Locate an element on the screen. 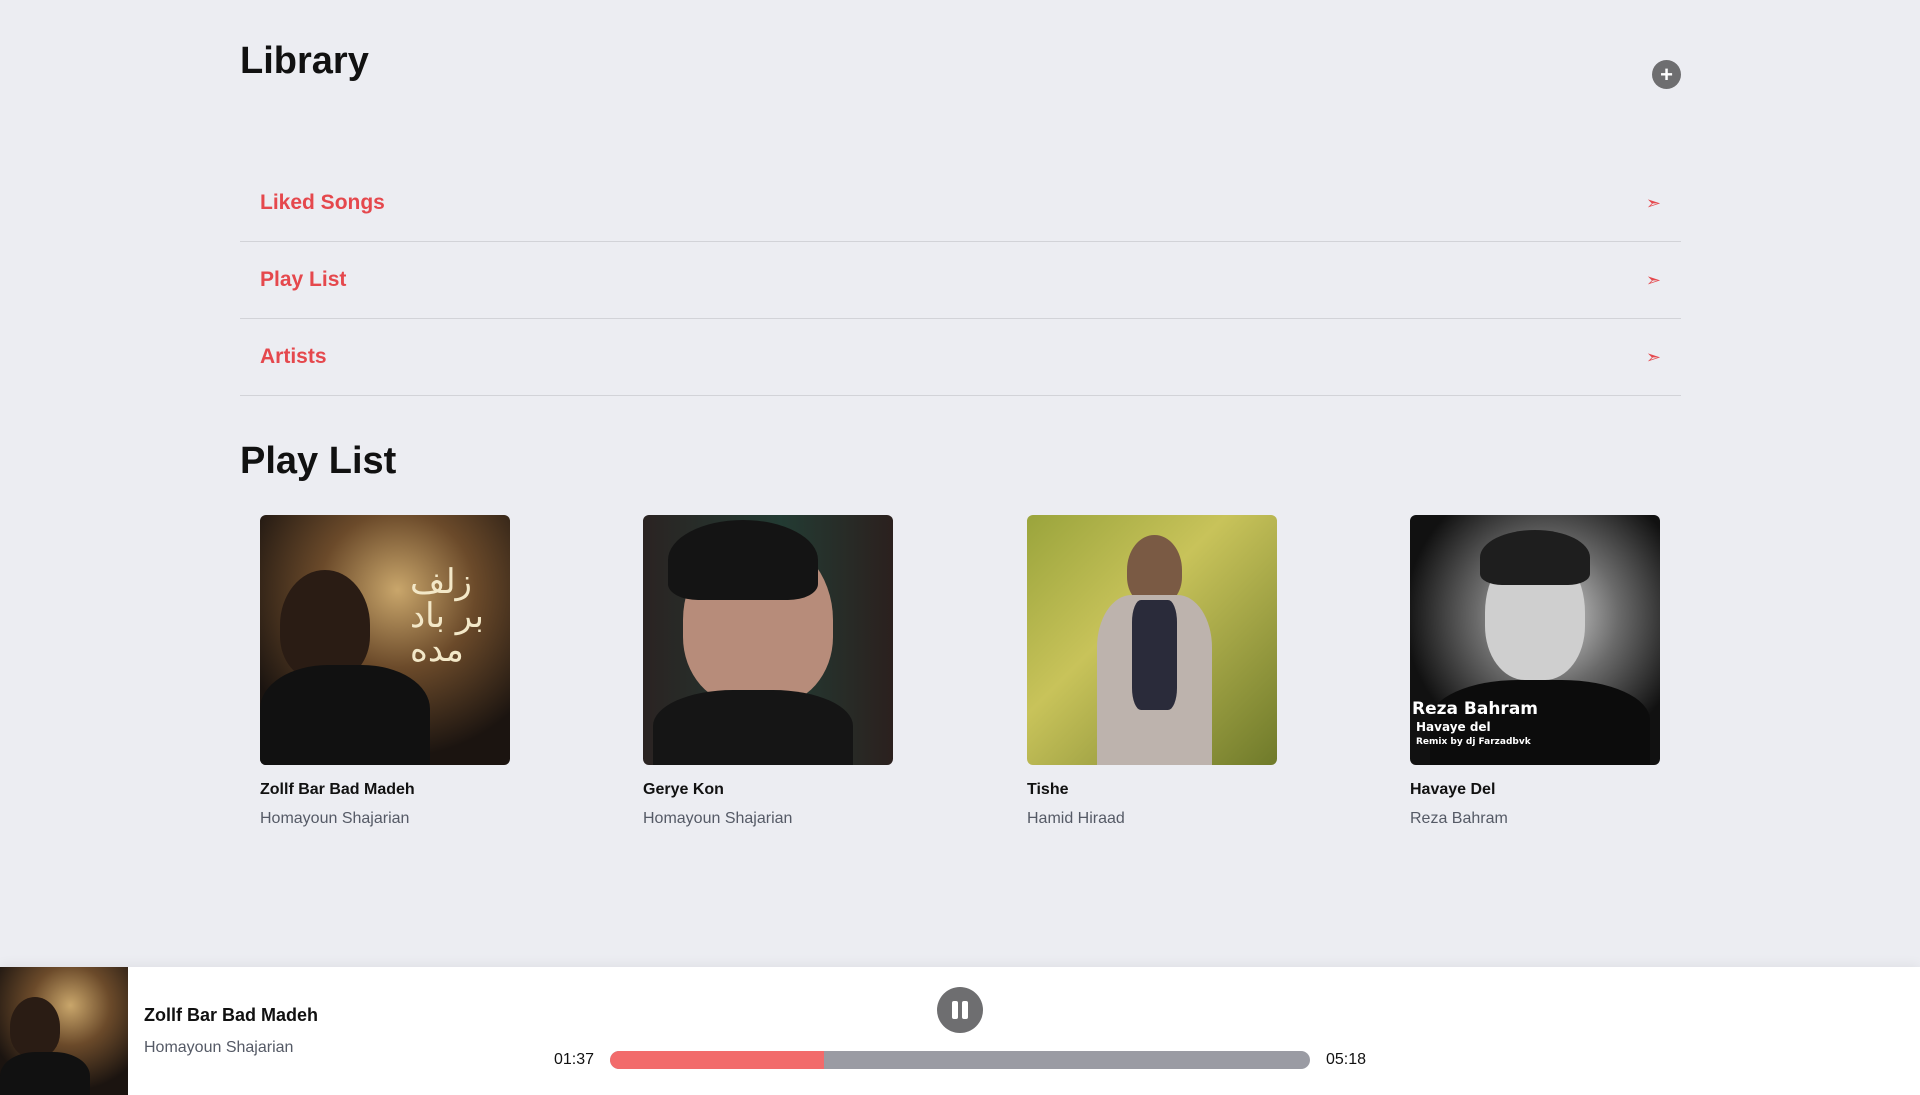 This screenshot has width=1920, height=1095. song-card: Gerye Kon Homayoun Shajarian is located at coordinates (768, 671).